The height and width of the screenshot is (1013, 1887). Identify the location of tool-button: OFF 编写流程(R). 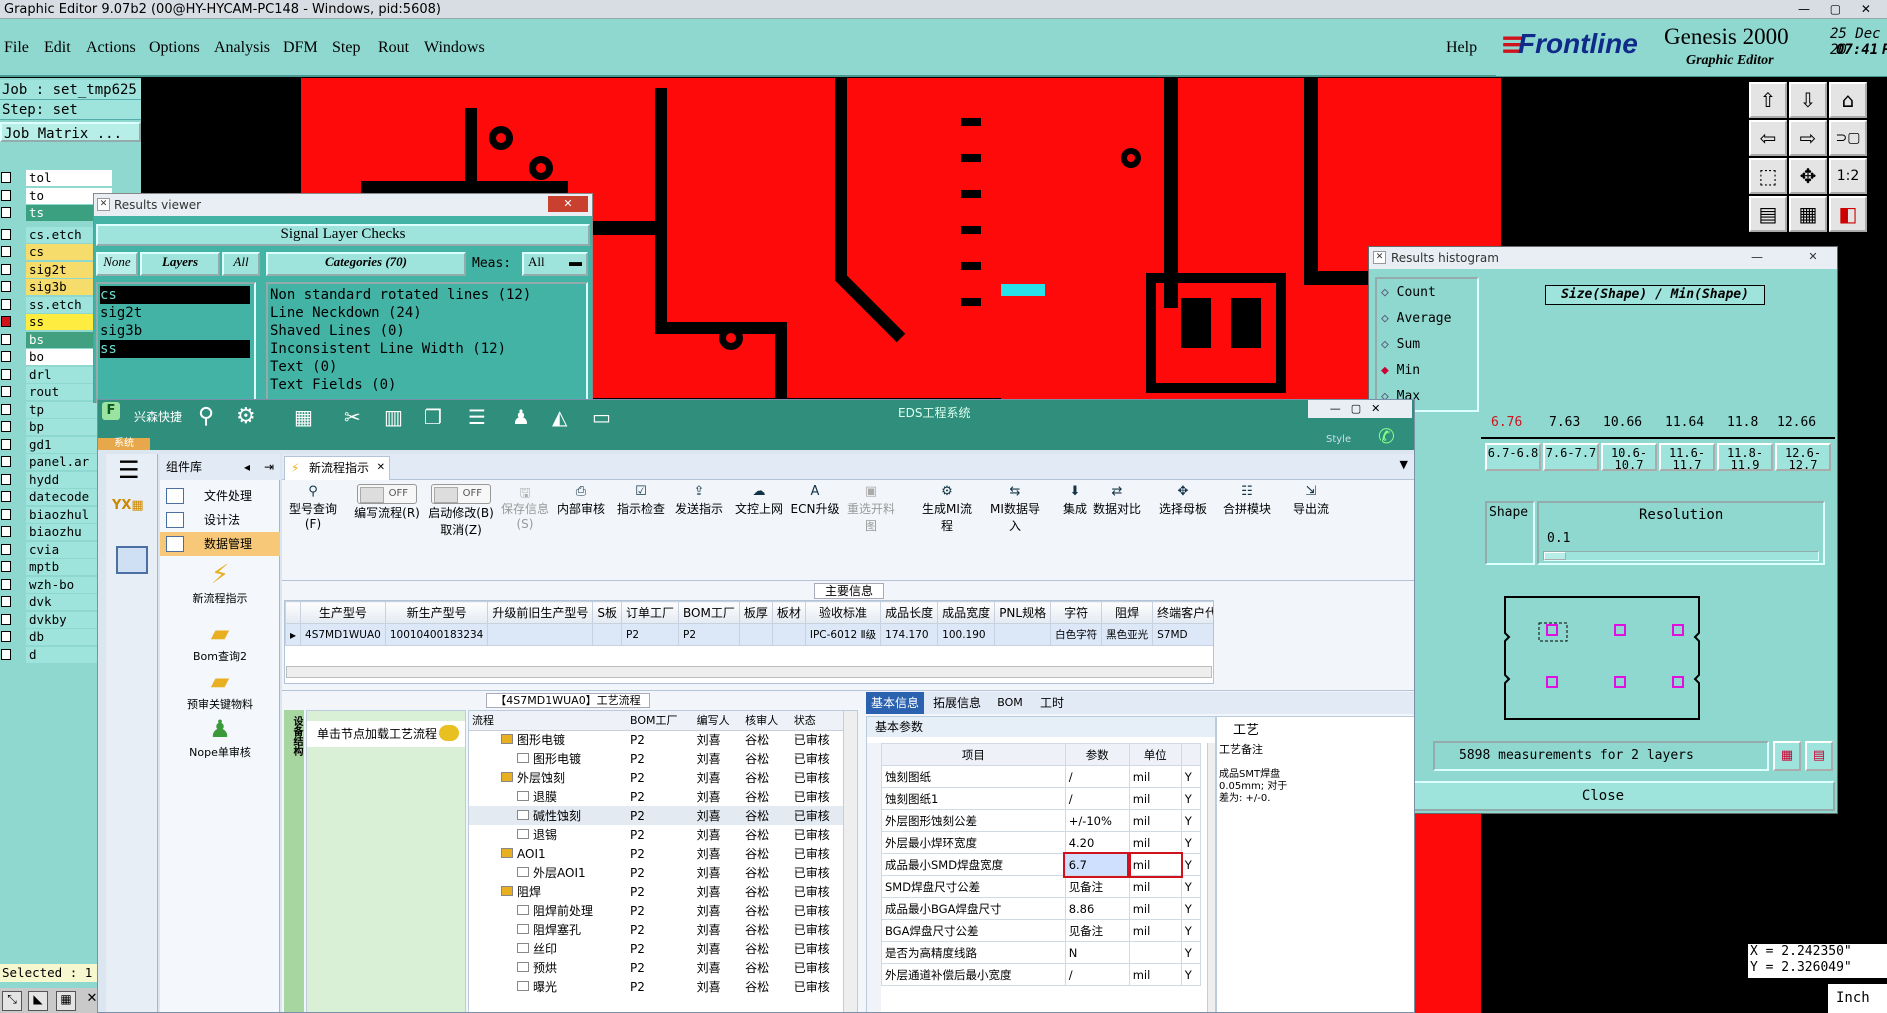
(387, 502).